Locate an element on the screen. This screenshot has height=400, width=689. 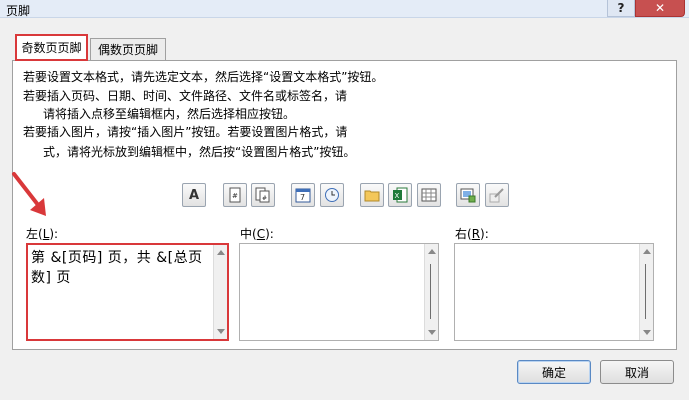
page-count-icon: # is located at coordinates (262, 195).